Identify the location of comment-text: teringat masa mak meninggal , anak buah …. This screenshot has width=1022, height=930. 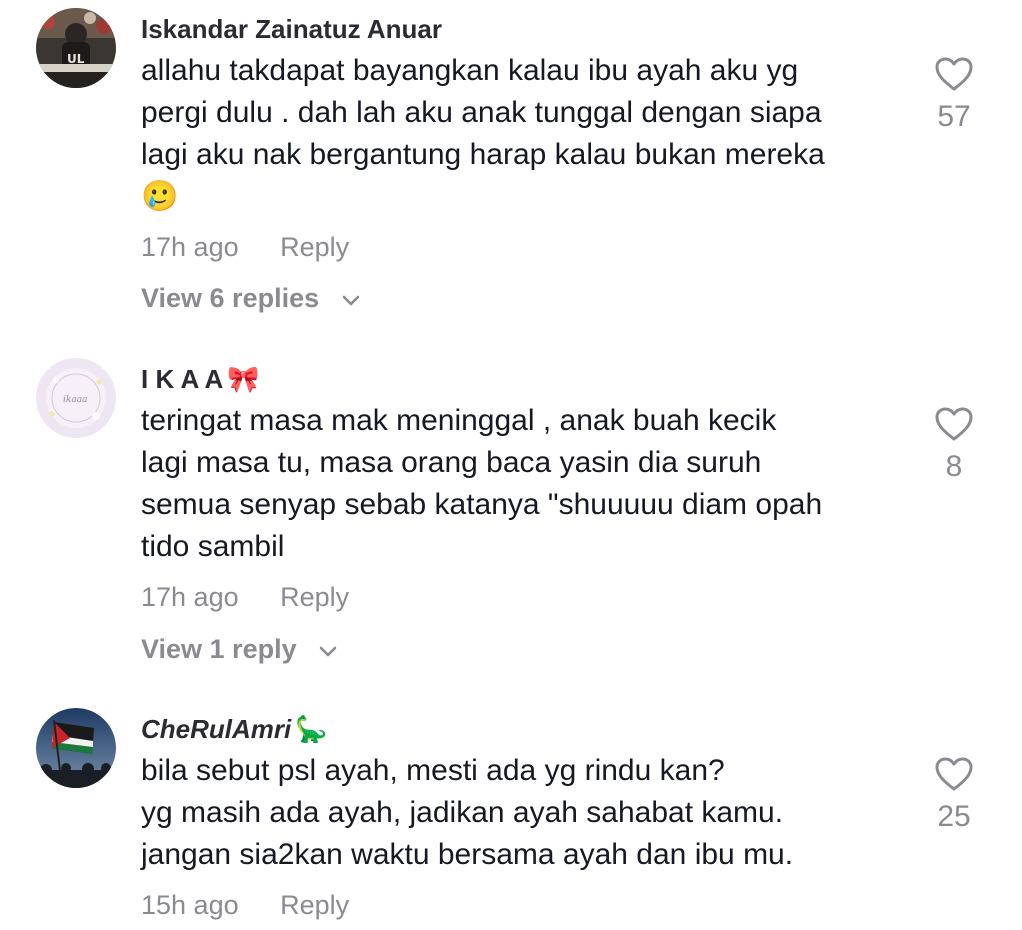
(521, 484).